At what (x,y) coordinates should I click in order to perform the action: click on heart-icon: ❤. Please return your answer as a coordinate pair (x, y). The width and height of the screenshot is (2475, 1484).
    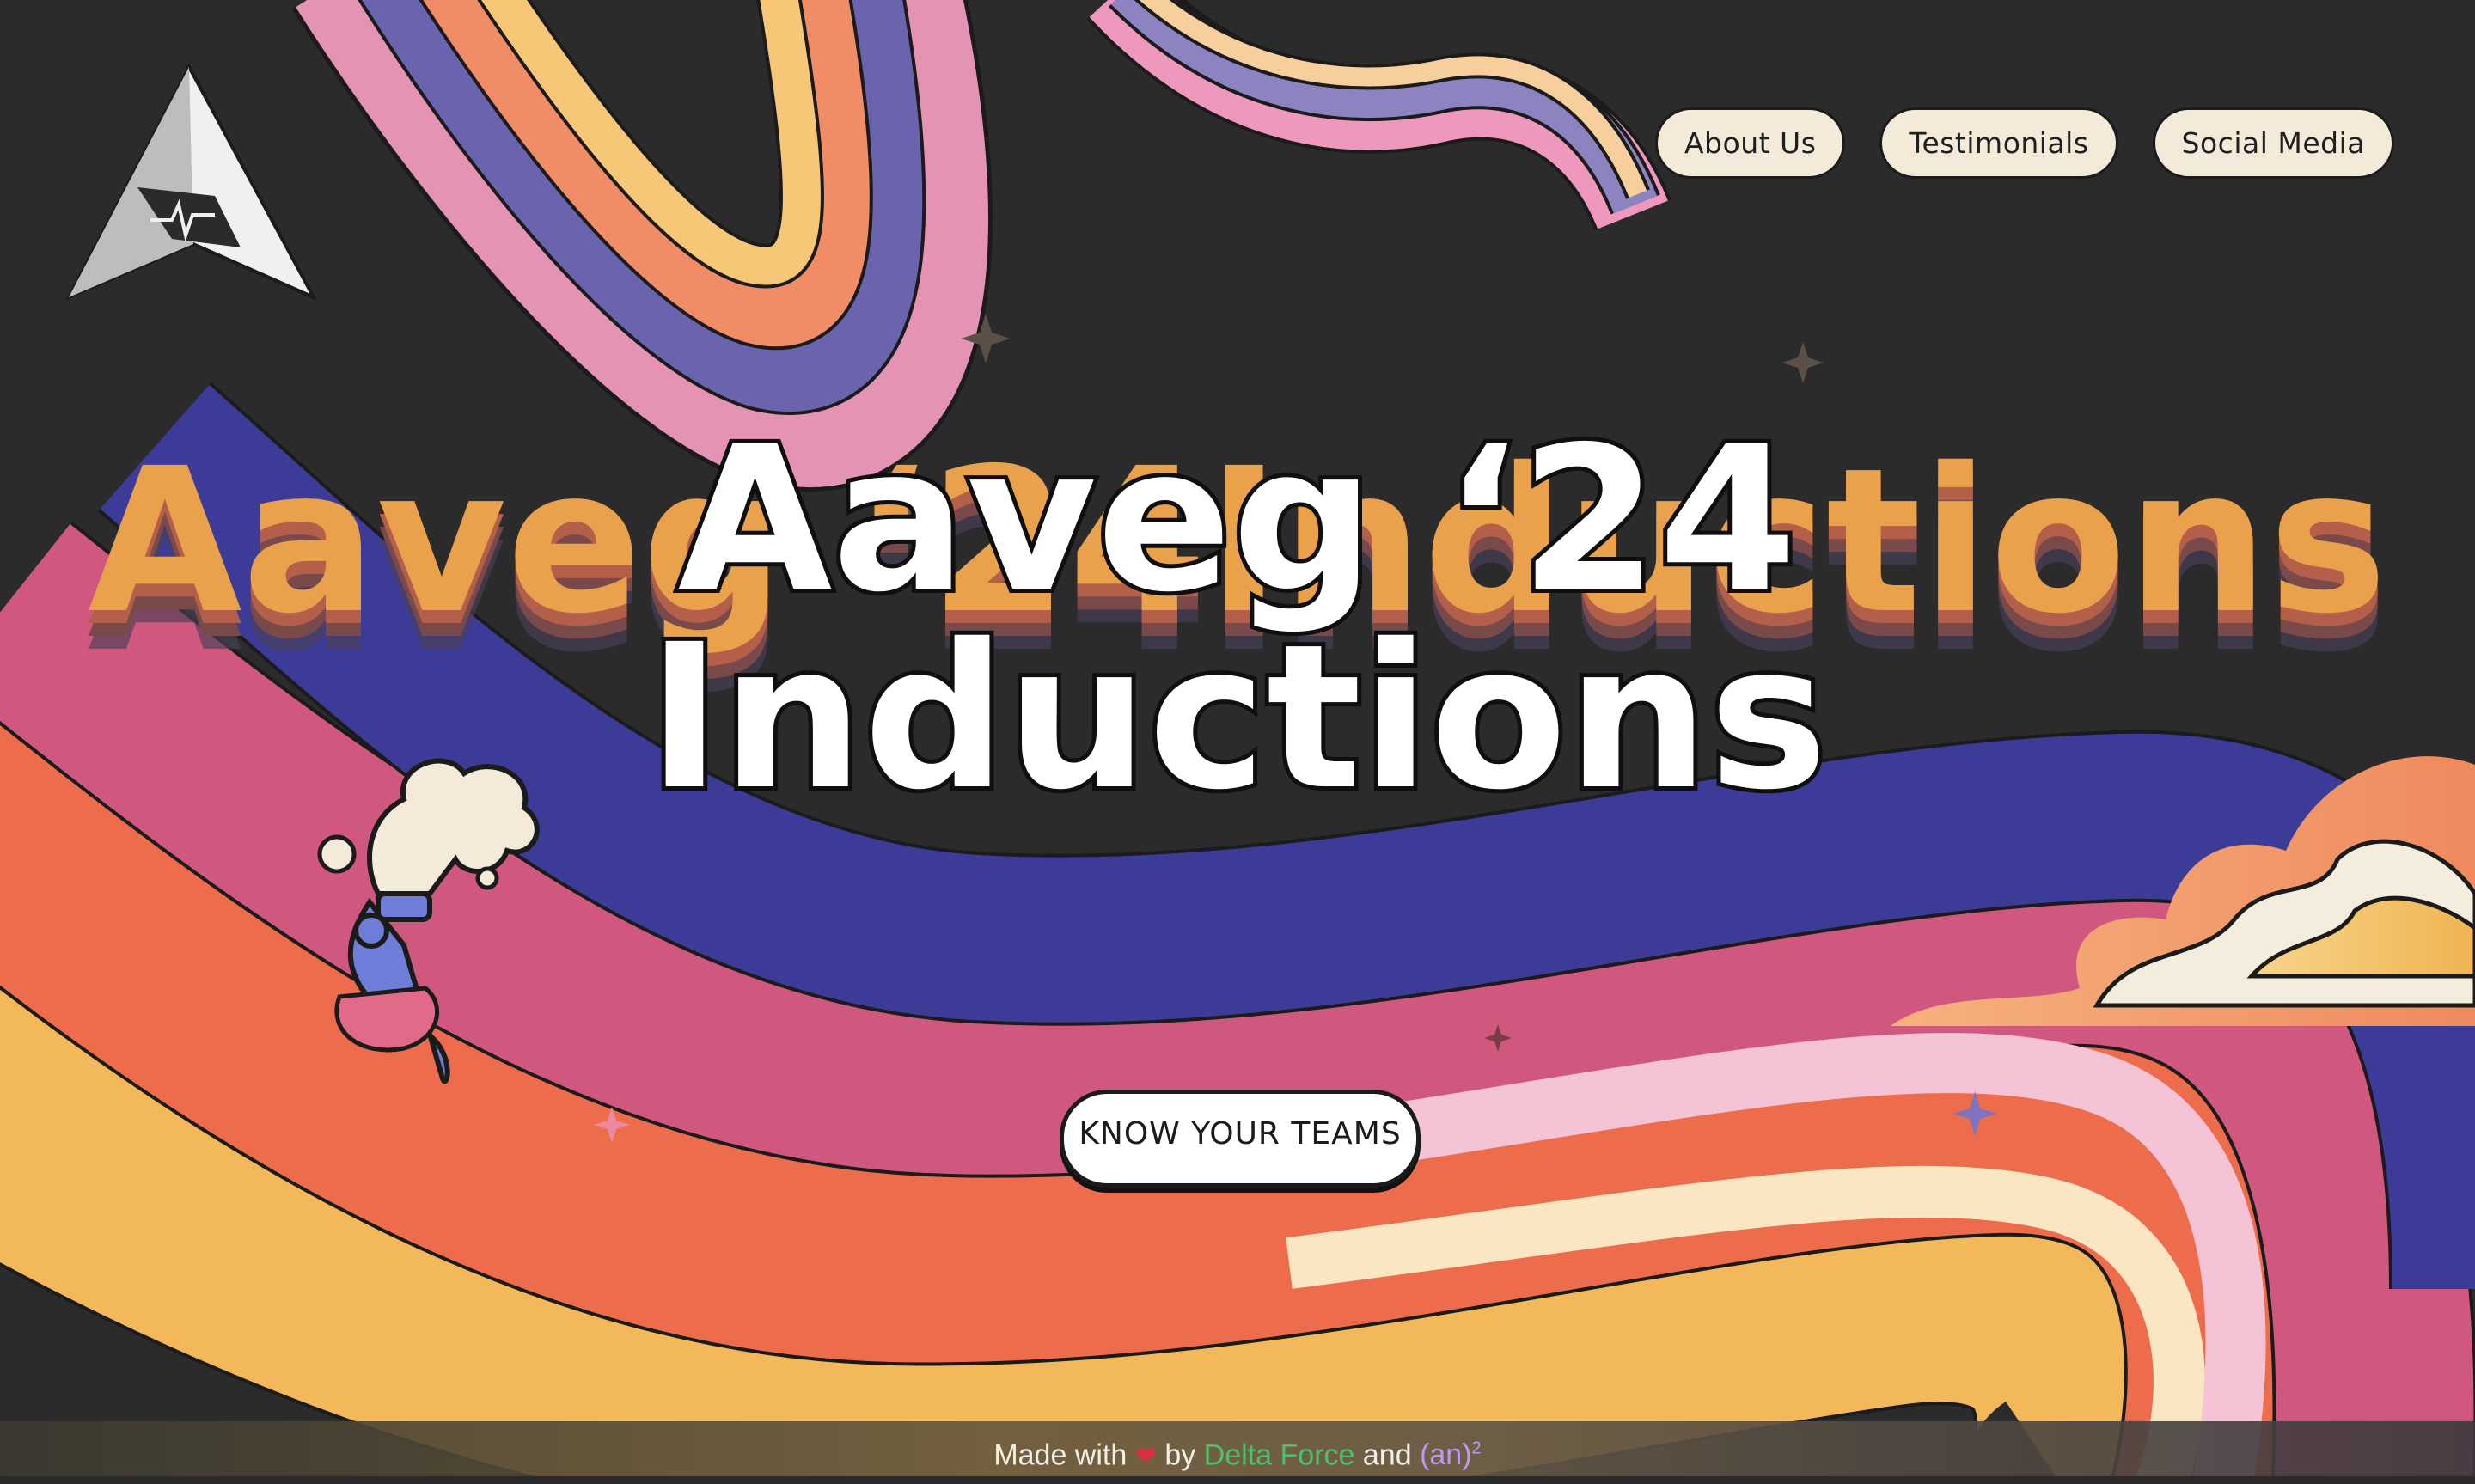
    Looking at the image, I should click on (1145, 1456).